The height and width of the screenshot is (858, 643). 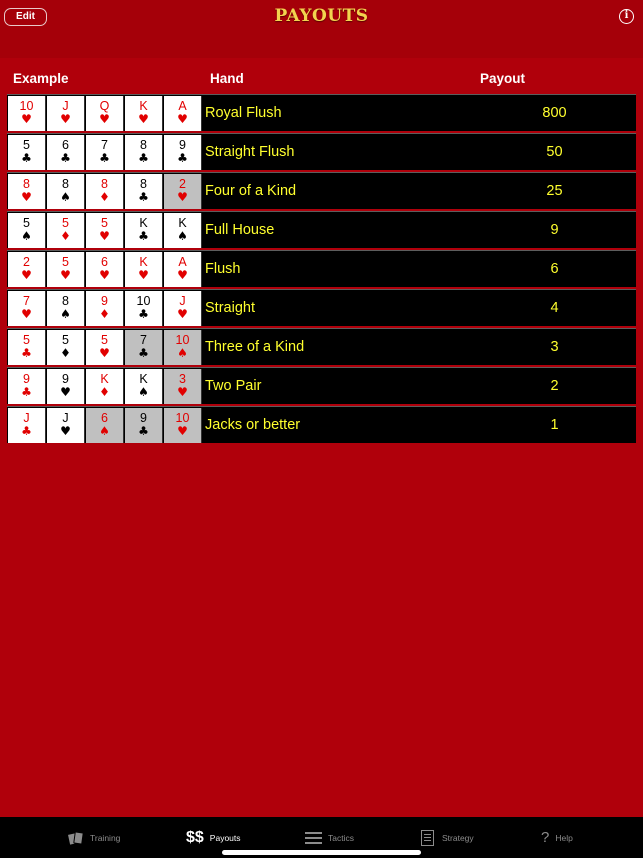 What do you see at coordinates (143, 379) in the screenshot?
I see `card-rank: K` at bounding box center [143, 379].